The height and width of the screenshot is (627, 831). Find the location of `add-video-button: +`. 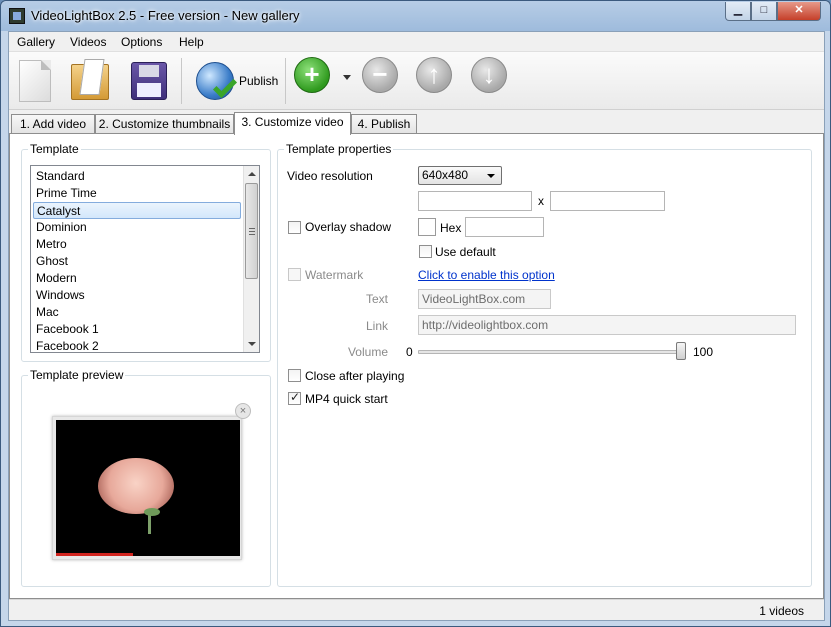

add-video-button: + is located at coordinates (312, 75).